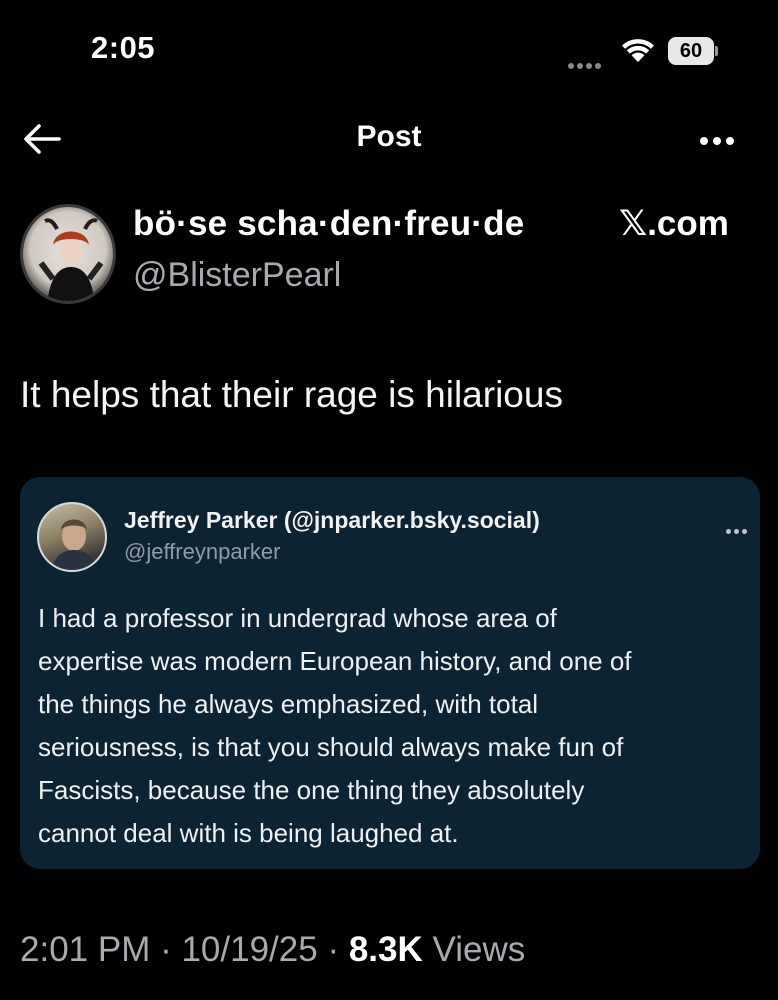 This screenshot has height=1000, width=778. I want to click on post-text: It helps that their rage is hilarious, so click(291, 394).